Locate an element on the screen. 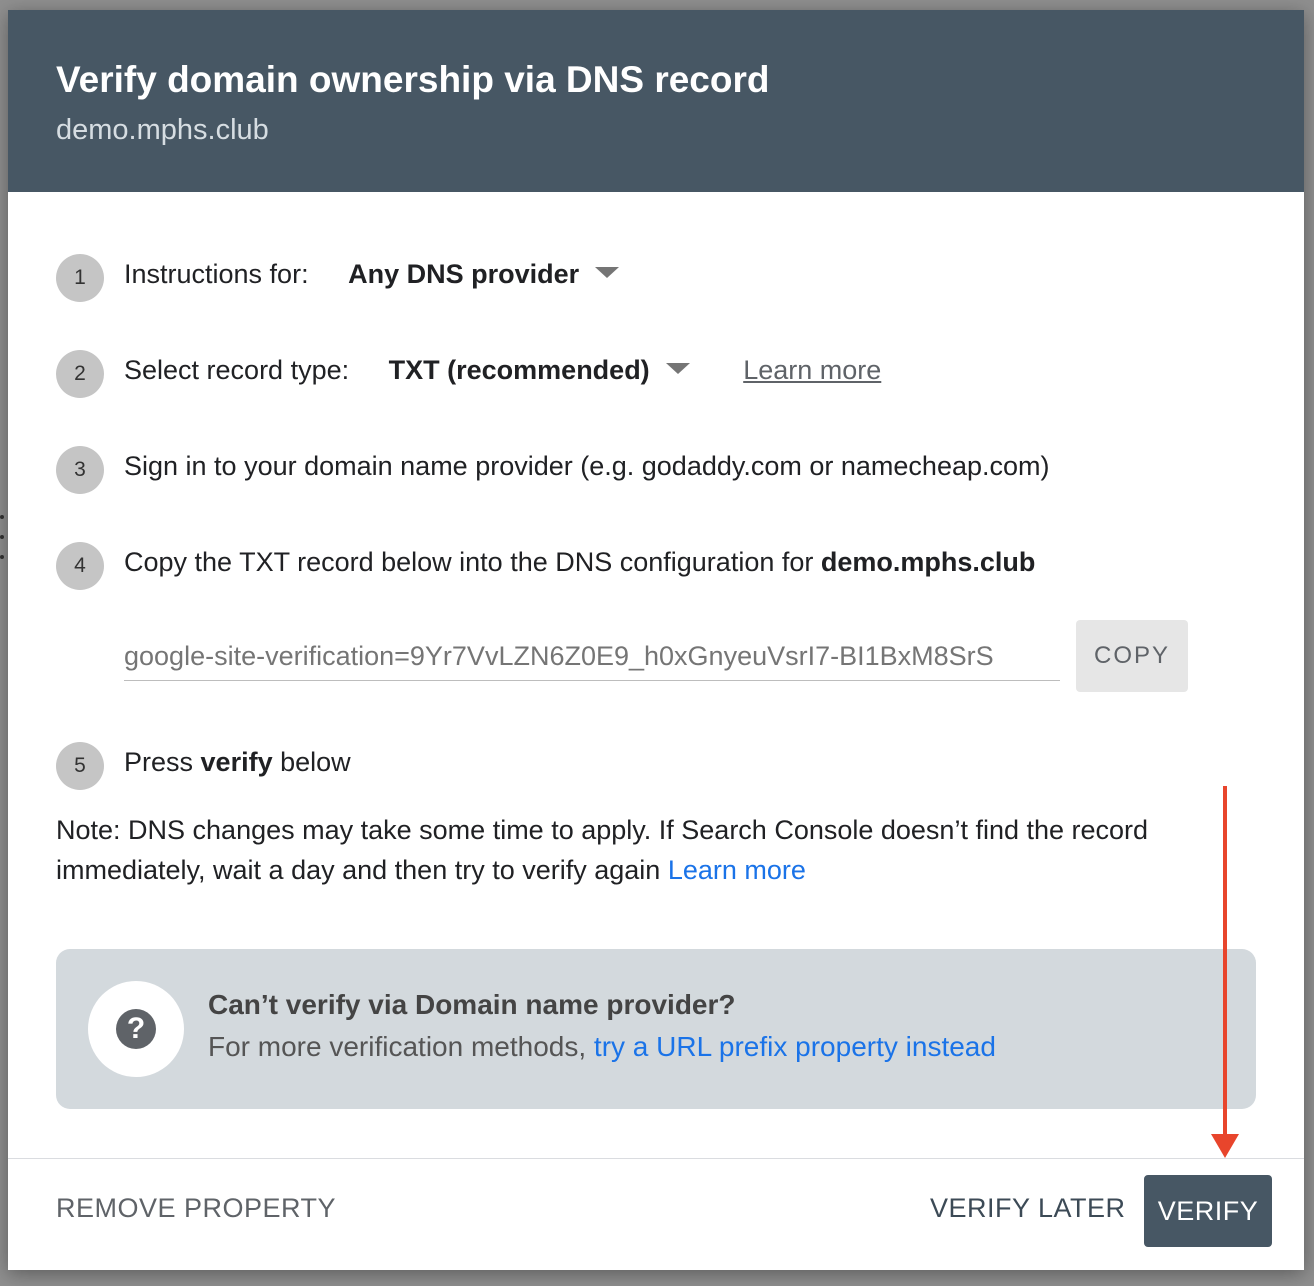  verify-later-button: VERIFY LATER is located at coordinates (1028, 1208).